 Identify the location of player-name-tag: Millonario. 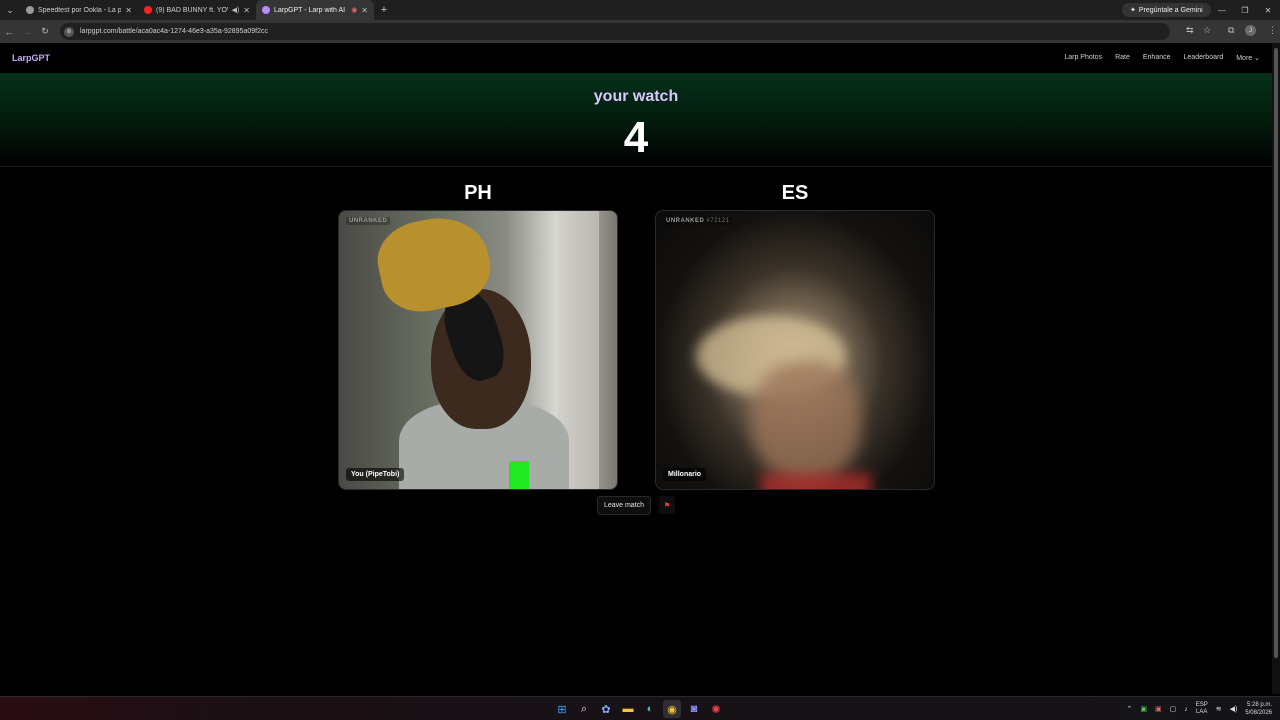
(685, 474).